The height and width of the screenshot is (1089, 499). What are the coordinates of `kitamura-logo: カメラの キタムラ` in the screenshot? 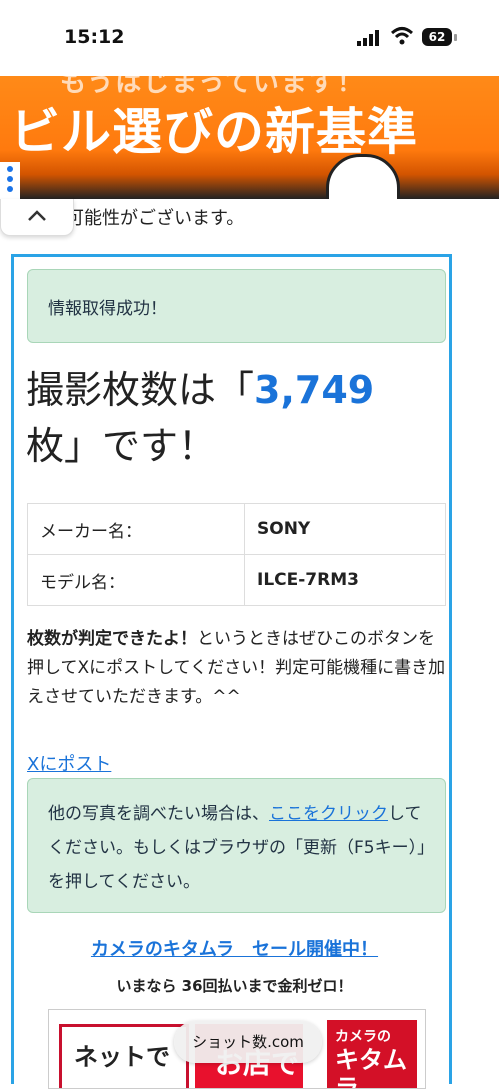 It's located at (372, 1054).